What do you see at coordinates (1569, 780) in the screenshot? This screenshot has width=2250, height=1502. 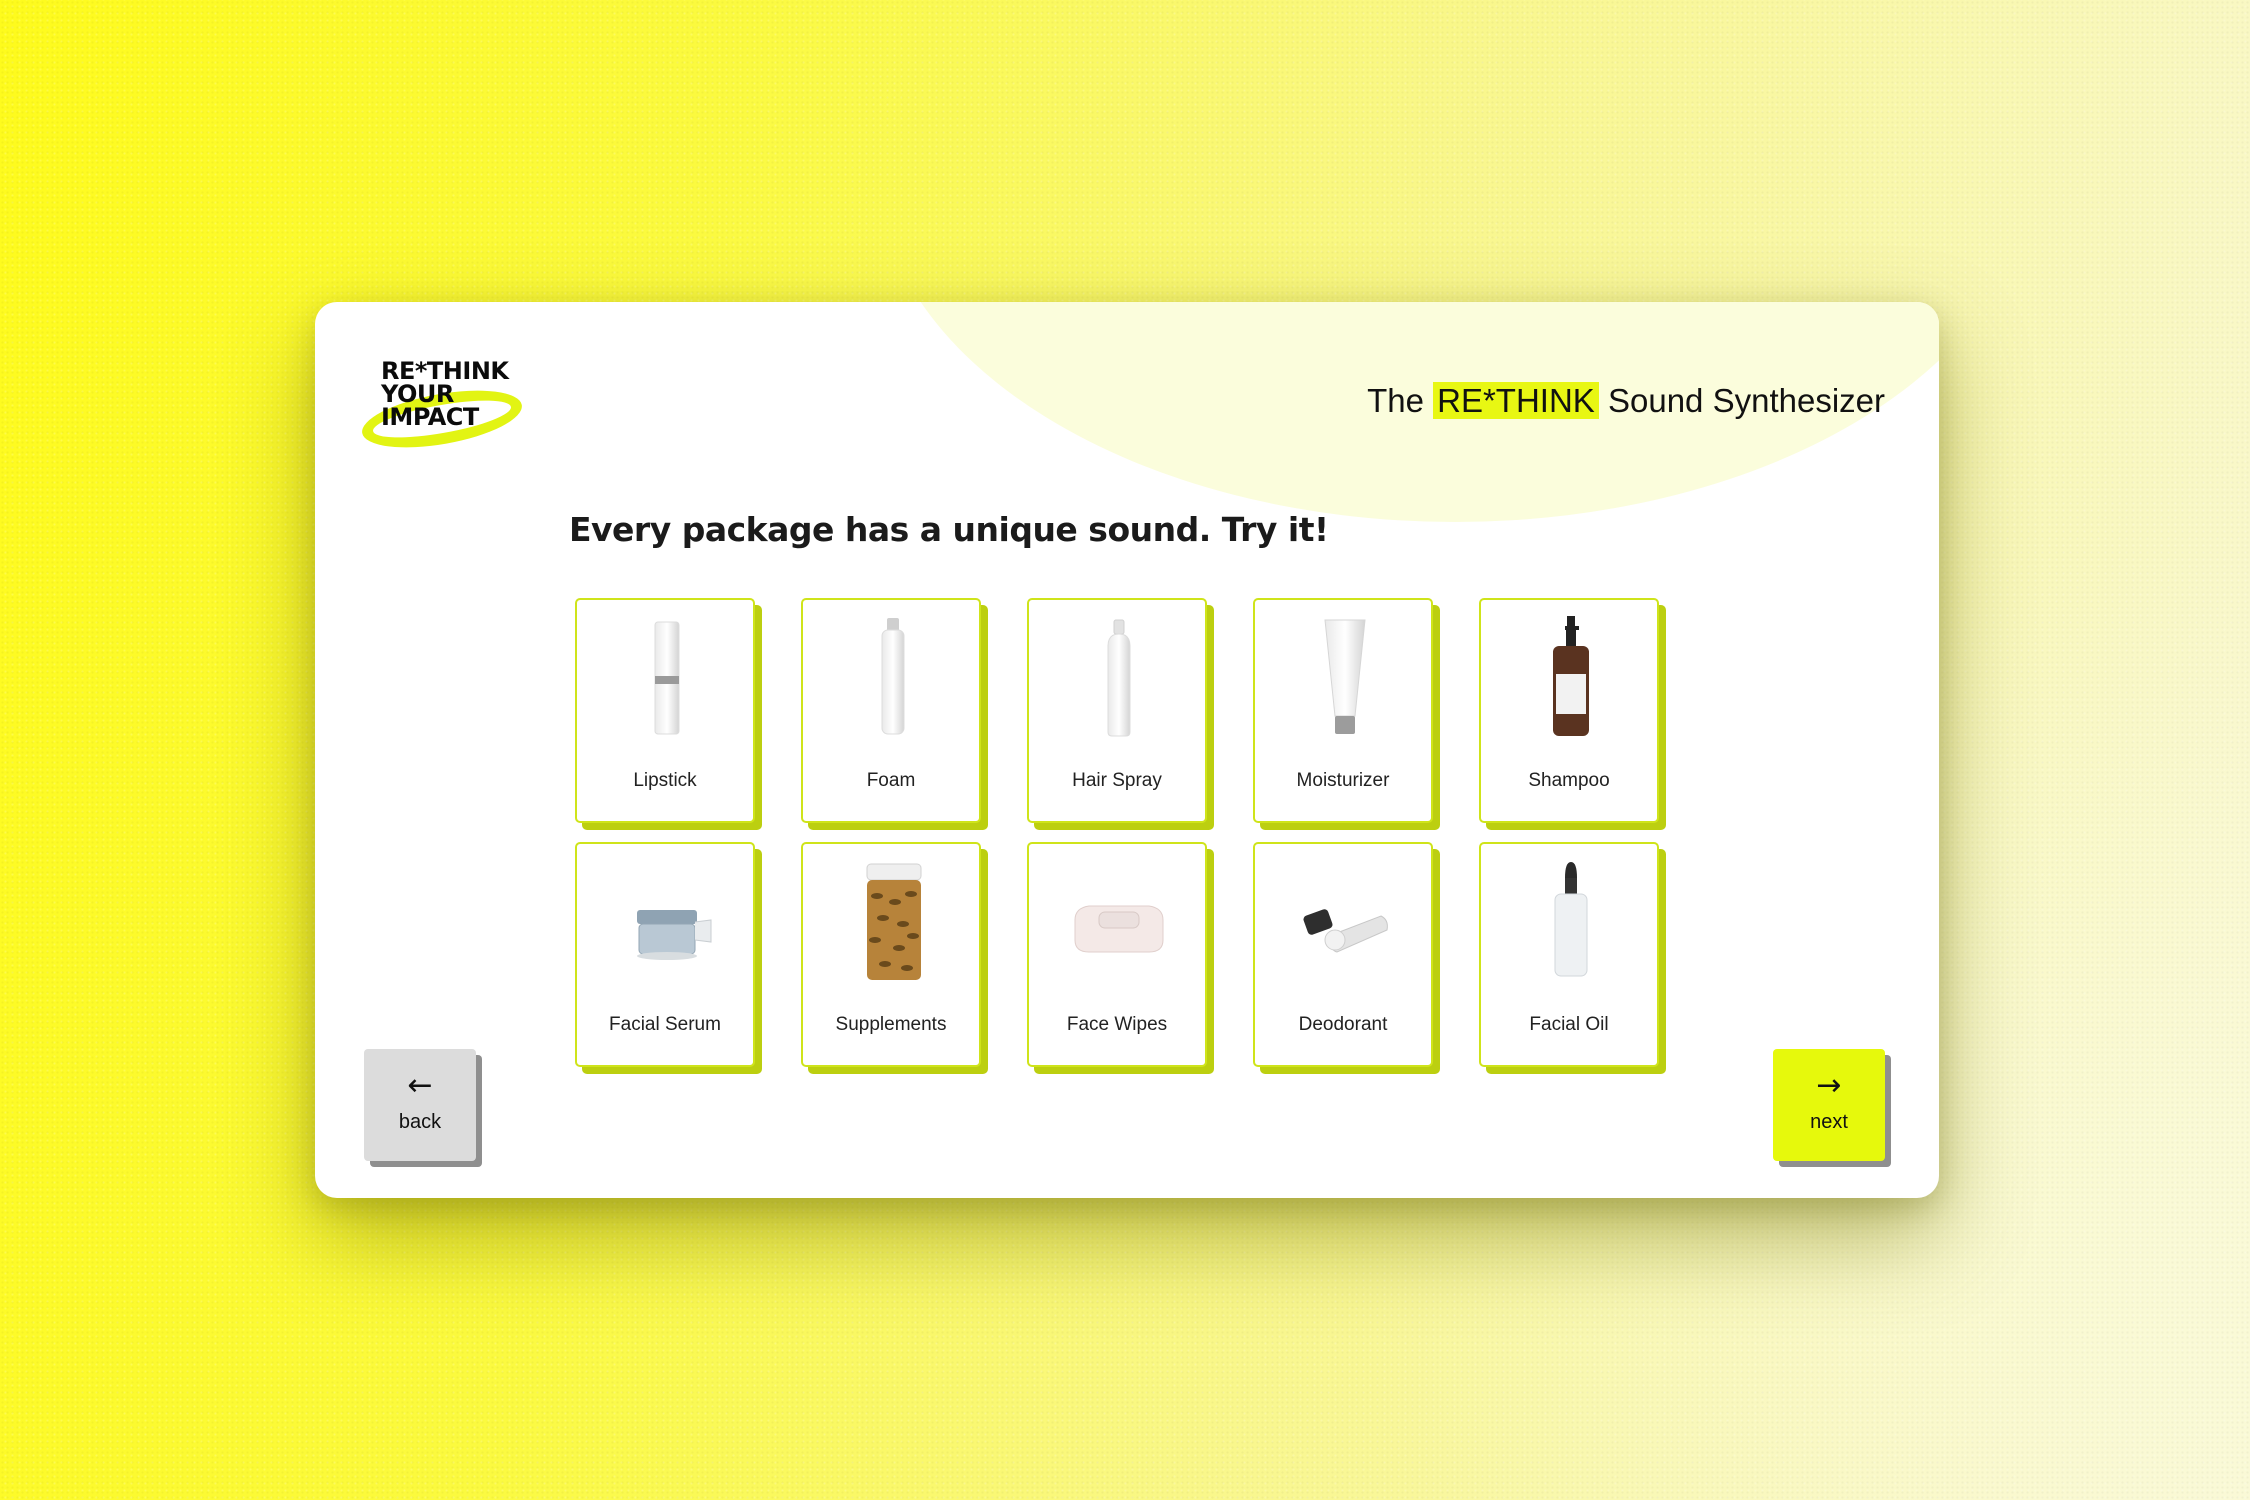 I see `tile-label: Shampoo` at bounding box center [1569, 780].